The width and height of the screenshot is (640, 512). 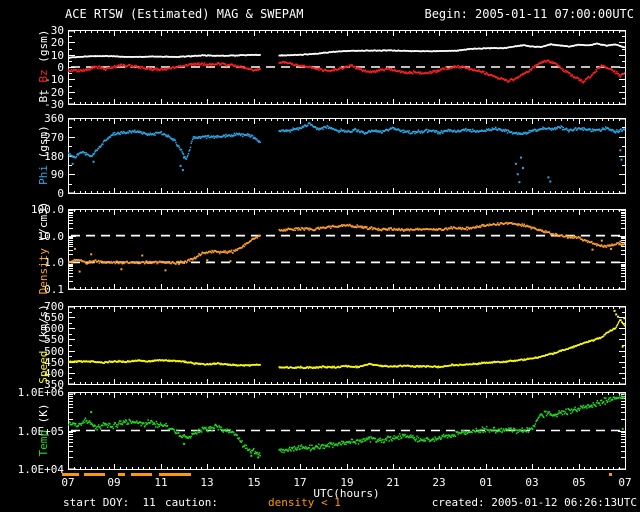 What do you see at coordinates (57, 30) in the screenshot?
I see `y-tick-label: 30` at bounding box center [57, 30].